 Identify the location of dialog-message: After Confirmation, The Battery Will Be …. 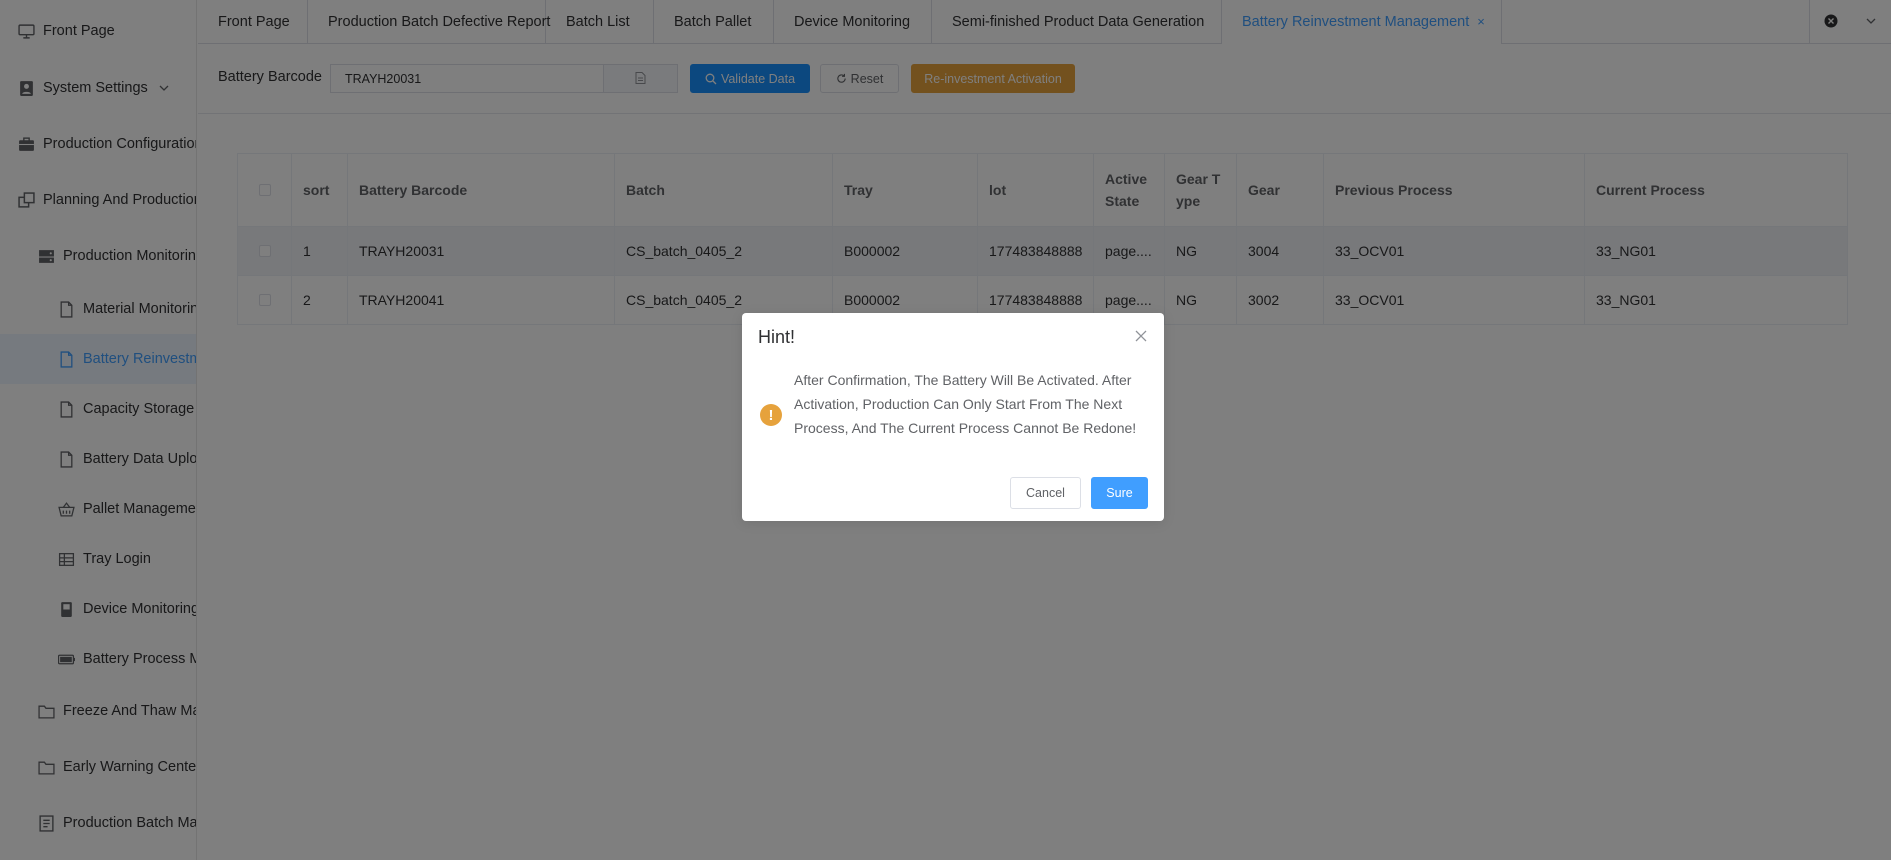
(965, 404).